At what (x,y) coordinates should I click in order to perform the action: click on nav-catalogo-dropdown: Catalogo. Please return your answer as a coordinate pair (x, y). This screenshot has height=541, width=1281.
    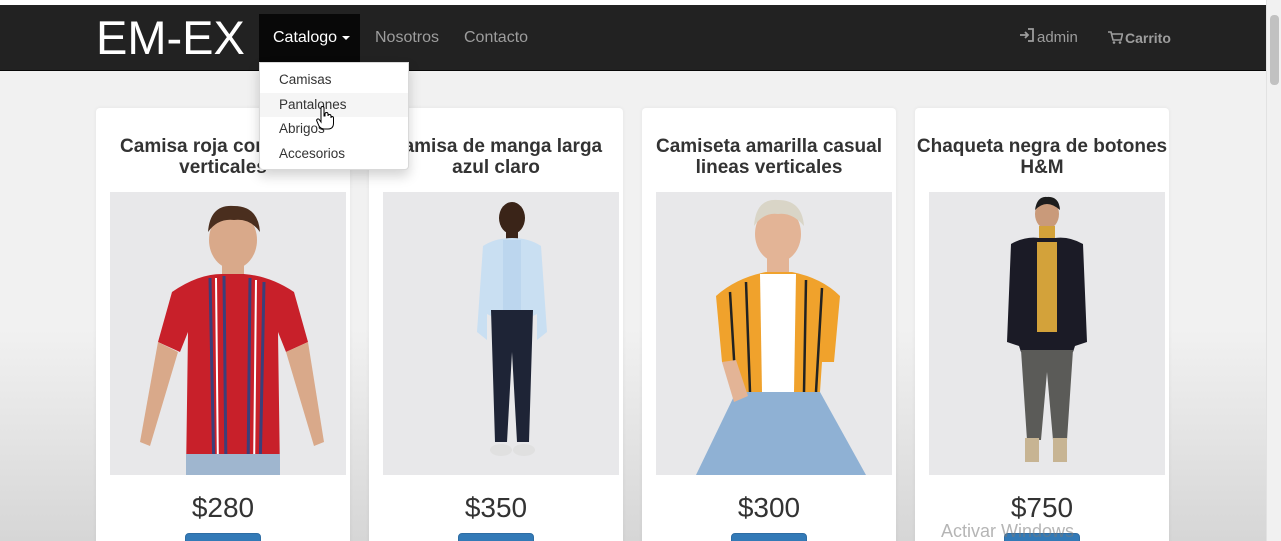
    Looking at the image, I should click on (309, 38).